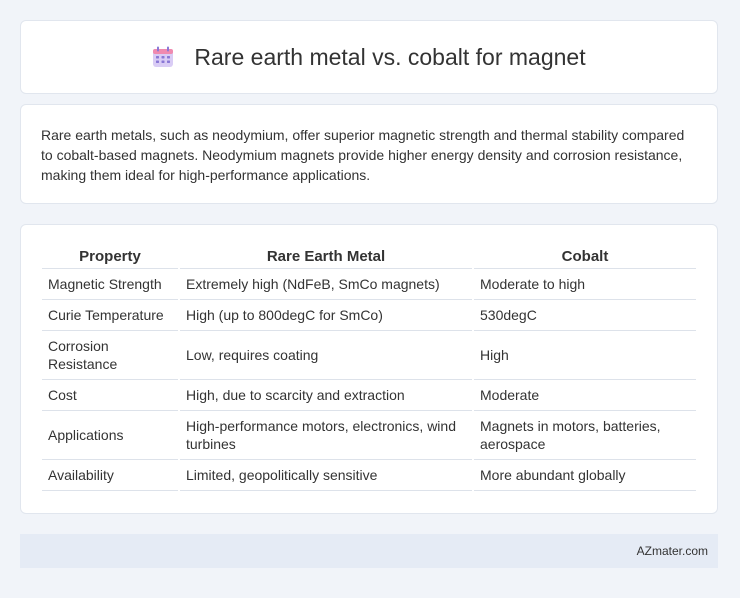 Image resolution: width=740 pixels, height=598 pixels. Describe the element at coordinates (369, 551) in the screenshot. I see `footer: AZmater.com` at that location.